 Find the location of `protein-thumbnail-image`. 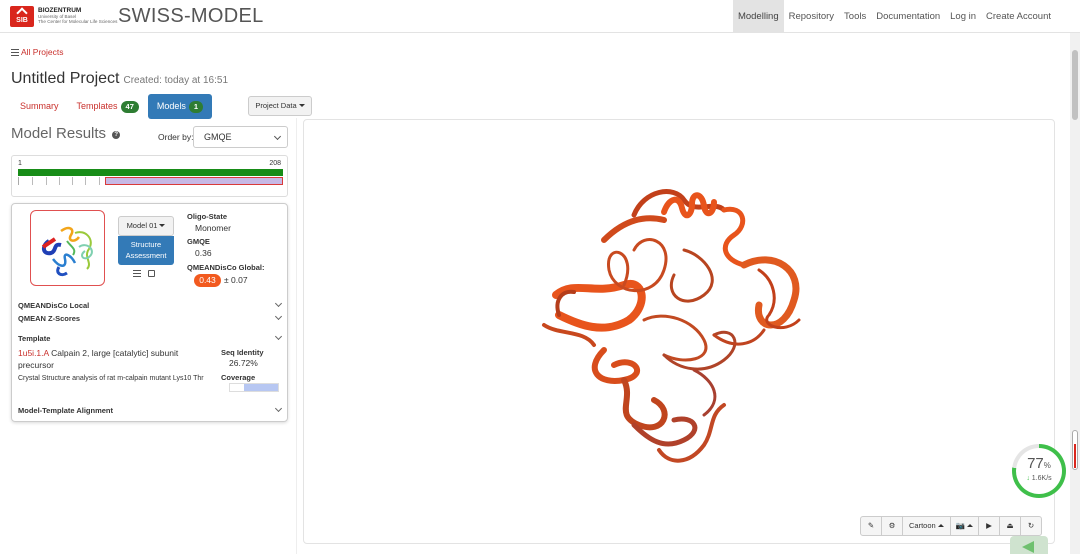

protein-thumbnail-image is located at coordinates (67, 251).